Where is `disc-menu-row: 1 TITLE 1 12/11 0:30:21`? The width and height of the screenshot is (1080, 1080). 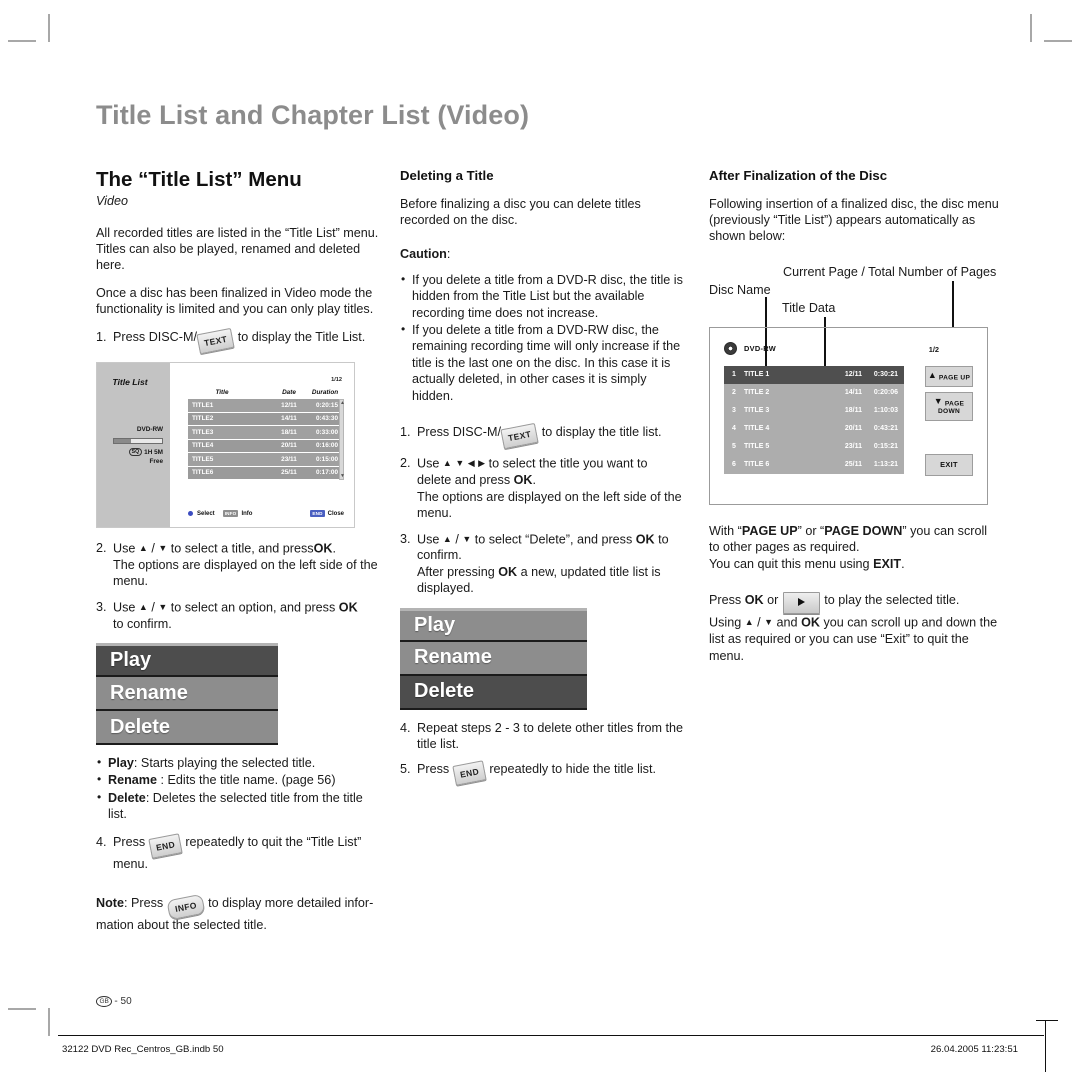
disc-menu-row: 1 TITLE 1 12/11 0:30:21 is located at coordinates (814, 374).